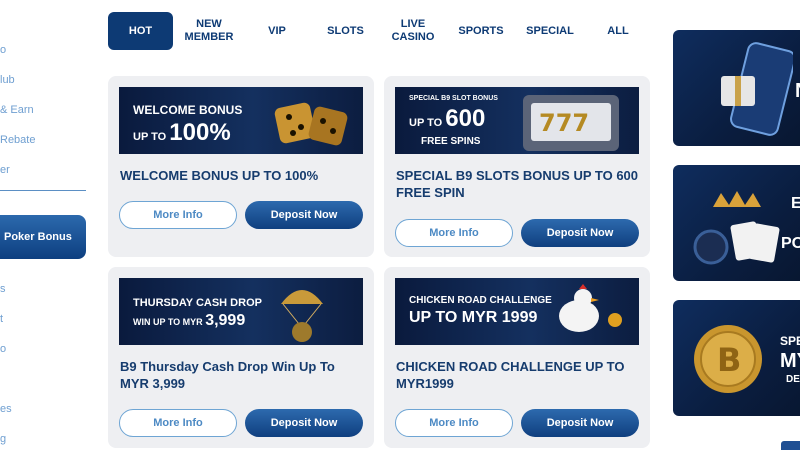 This screenshot has width=800, height=450. Describe the element at coordinates (345, 31) in the screenshot. I see `tab-slots: SLOTS` at that location.